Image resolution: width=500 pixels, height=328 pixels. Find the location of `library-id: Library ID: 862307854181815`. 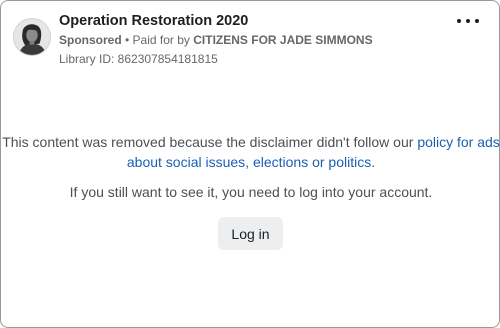

library-id: Library ID: 862307854181815 is located at coordinates (138, 59).